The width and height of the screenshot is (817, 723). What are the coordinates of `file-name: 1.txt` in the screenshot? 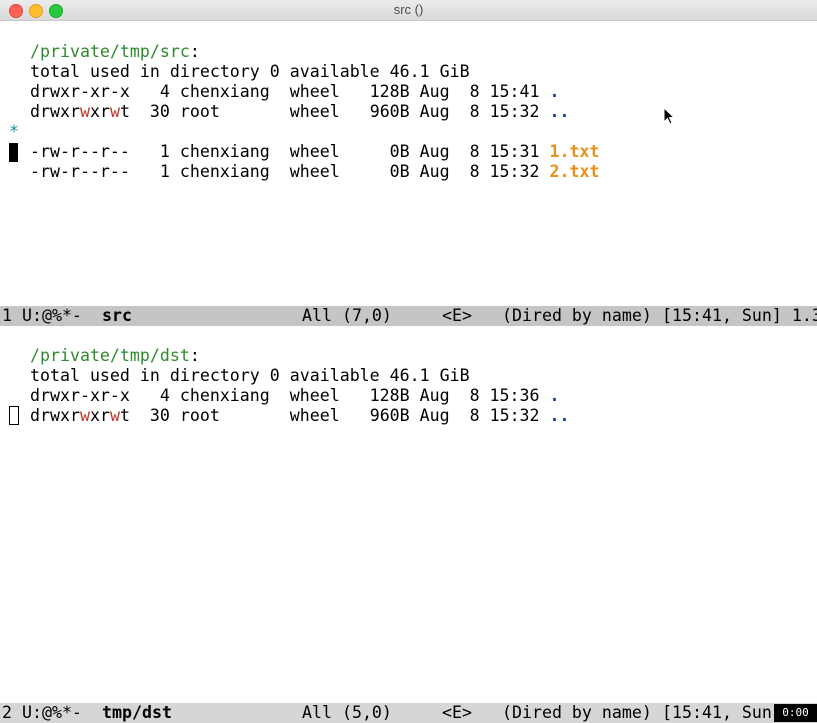 It's located at (575, 151).